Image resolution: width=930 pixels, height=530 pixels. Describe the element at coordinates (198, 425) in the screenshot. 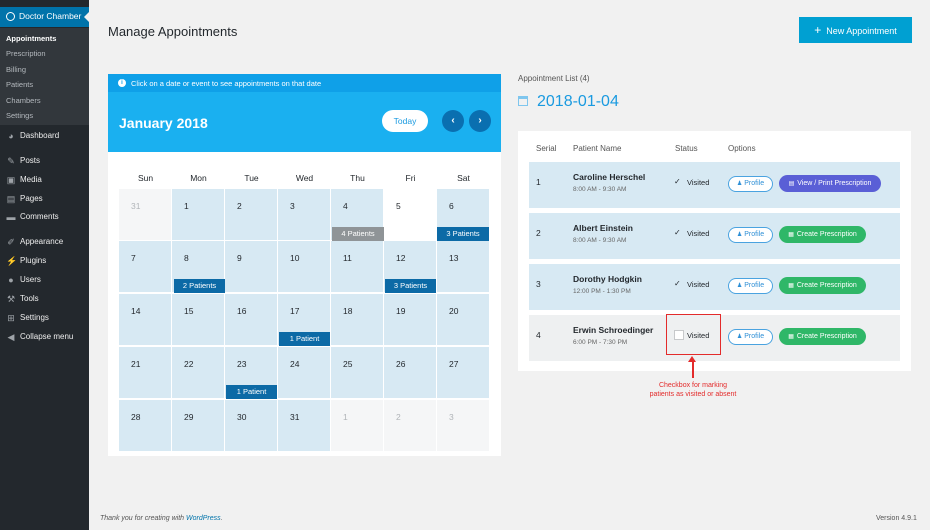

I see `calendar-day: 29` at that location.